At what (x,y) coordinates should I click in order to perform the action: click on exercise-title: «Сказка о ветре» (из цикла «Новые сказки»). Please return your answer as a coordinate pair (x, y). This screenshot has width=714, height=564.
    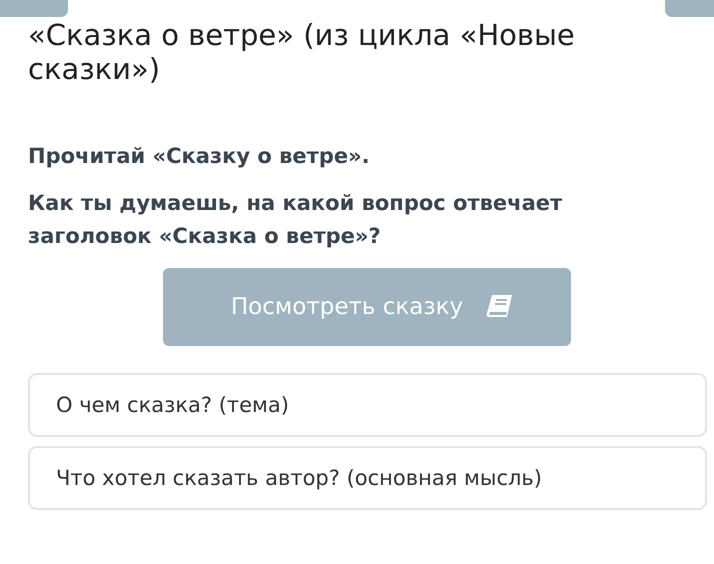
    Looking at the image, I should click on (302, 52).